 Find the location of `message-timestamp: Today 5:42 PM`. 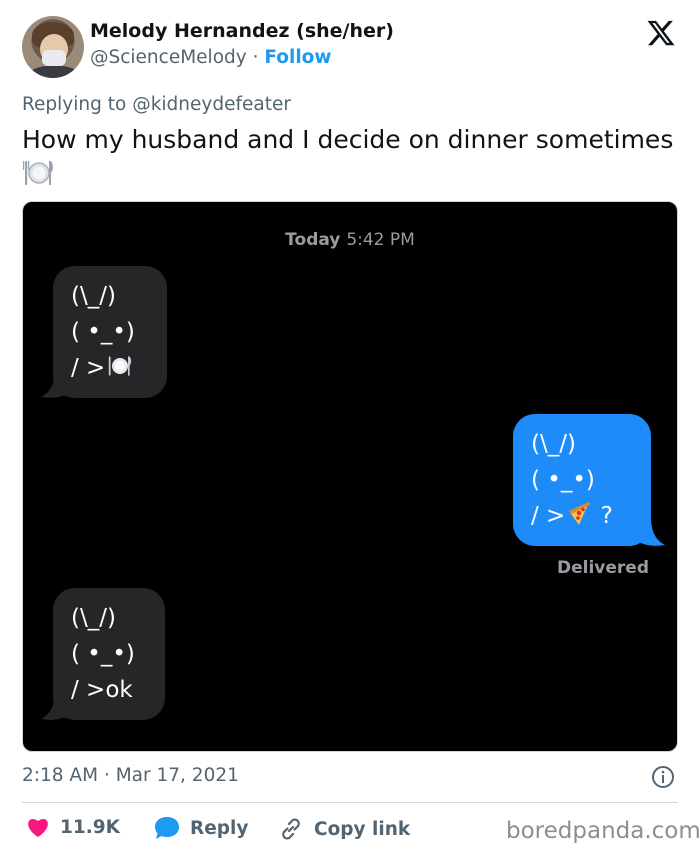

message-timestamp: Today 5:42 PM is located at coordinates (350, 240).